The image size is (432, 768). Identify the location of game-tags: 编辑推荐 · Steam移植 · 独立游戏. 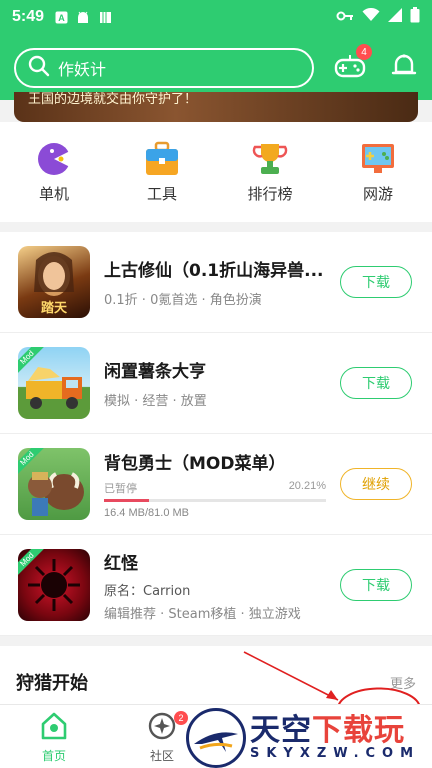
(202, 614).